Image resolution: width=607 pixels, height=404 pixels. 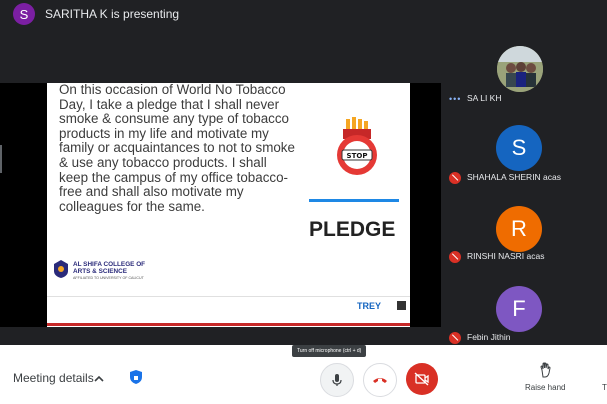 What do you see at coordinates (514, 177) in the screenshot?
I see `participant-name: SHAHALA SHERIN acas` at bounding box center [514, 177].